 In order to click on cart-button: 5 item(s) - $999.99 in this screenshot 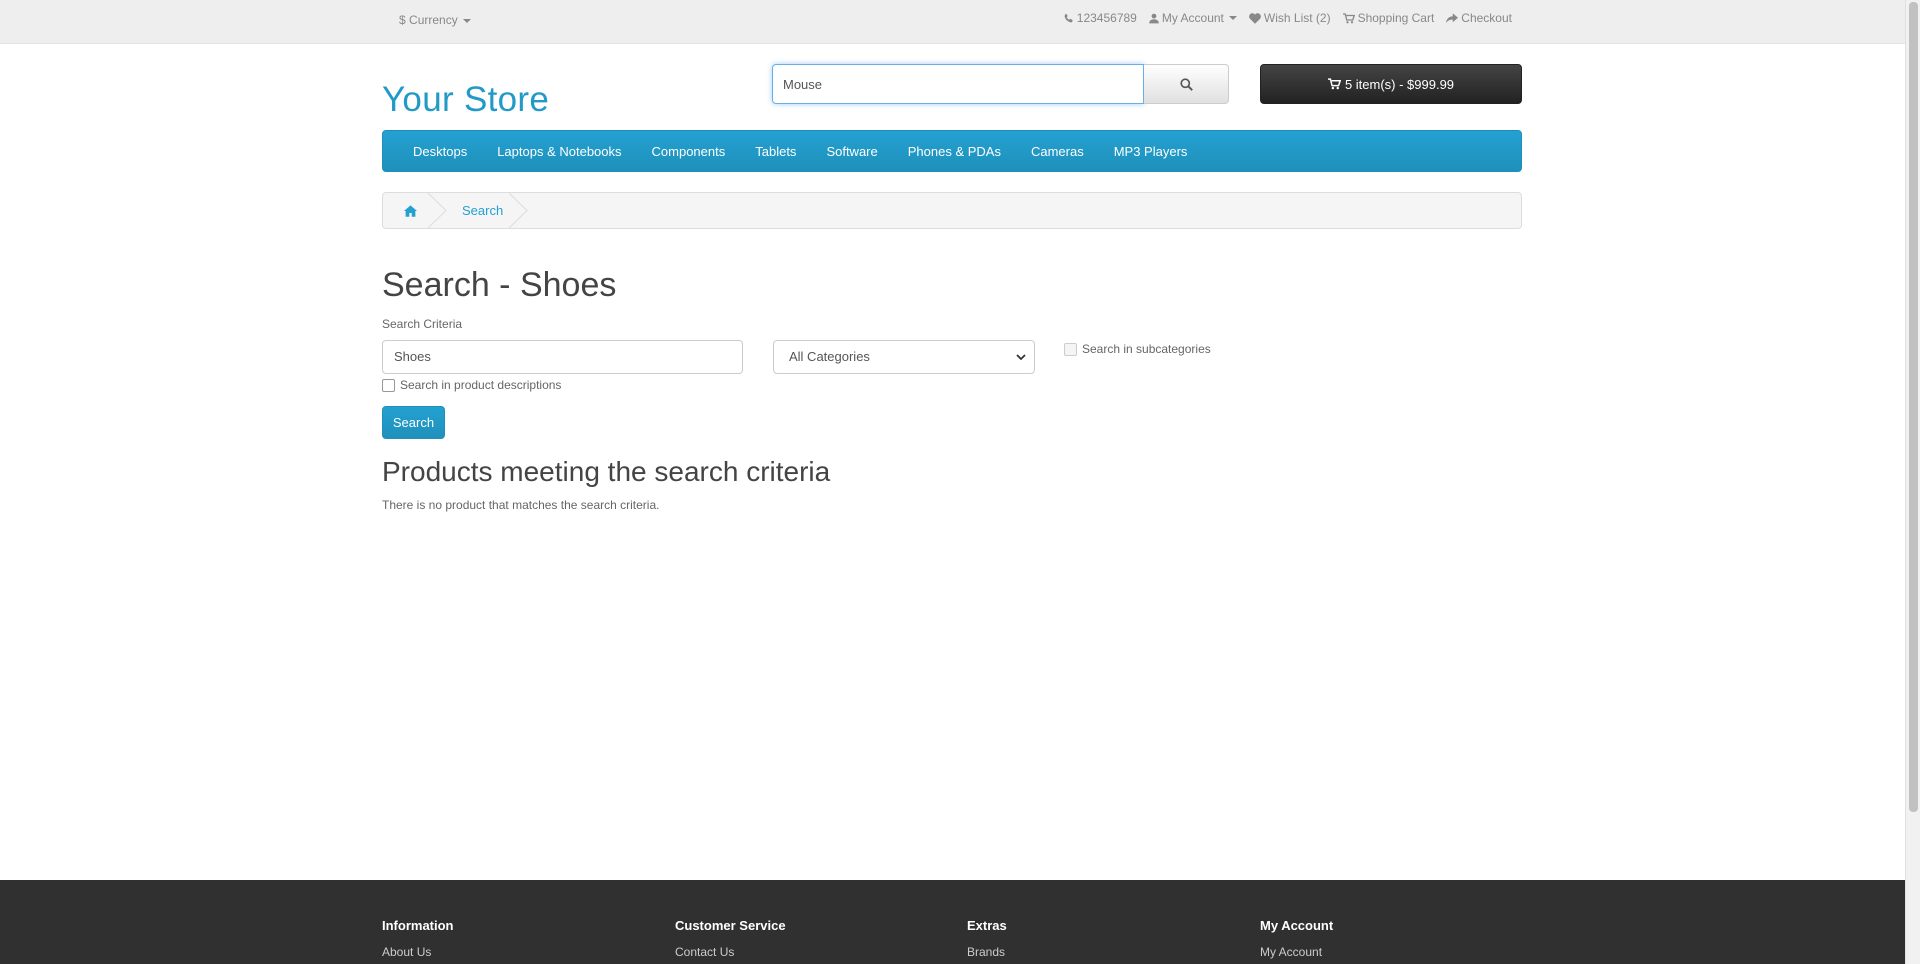, I will do `click(1391, 84)`.